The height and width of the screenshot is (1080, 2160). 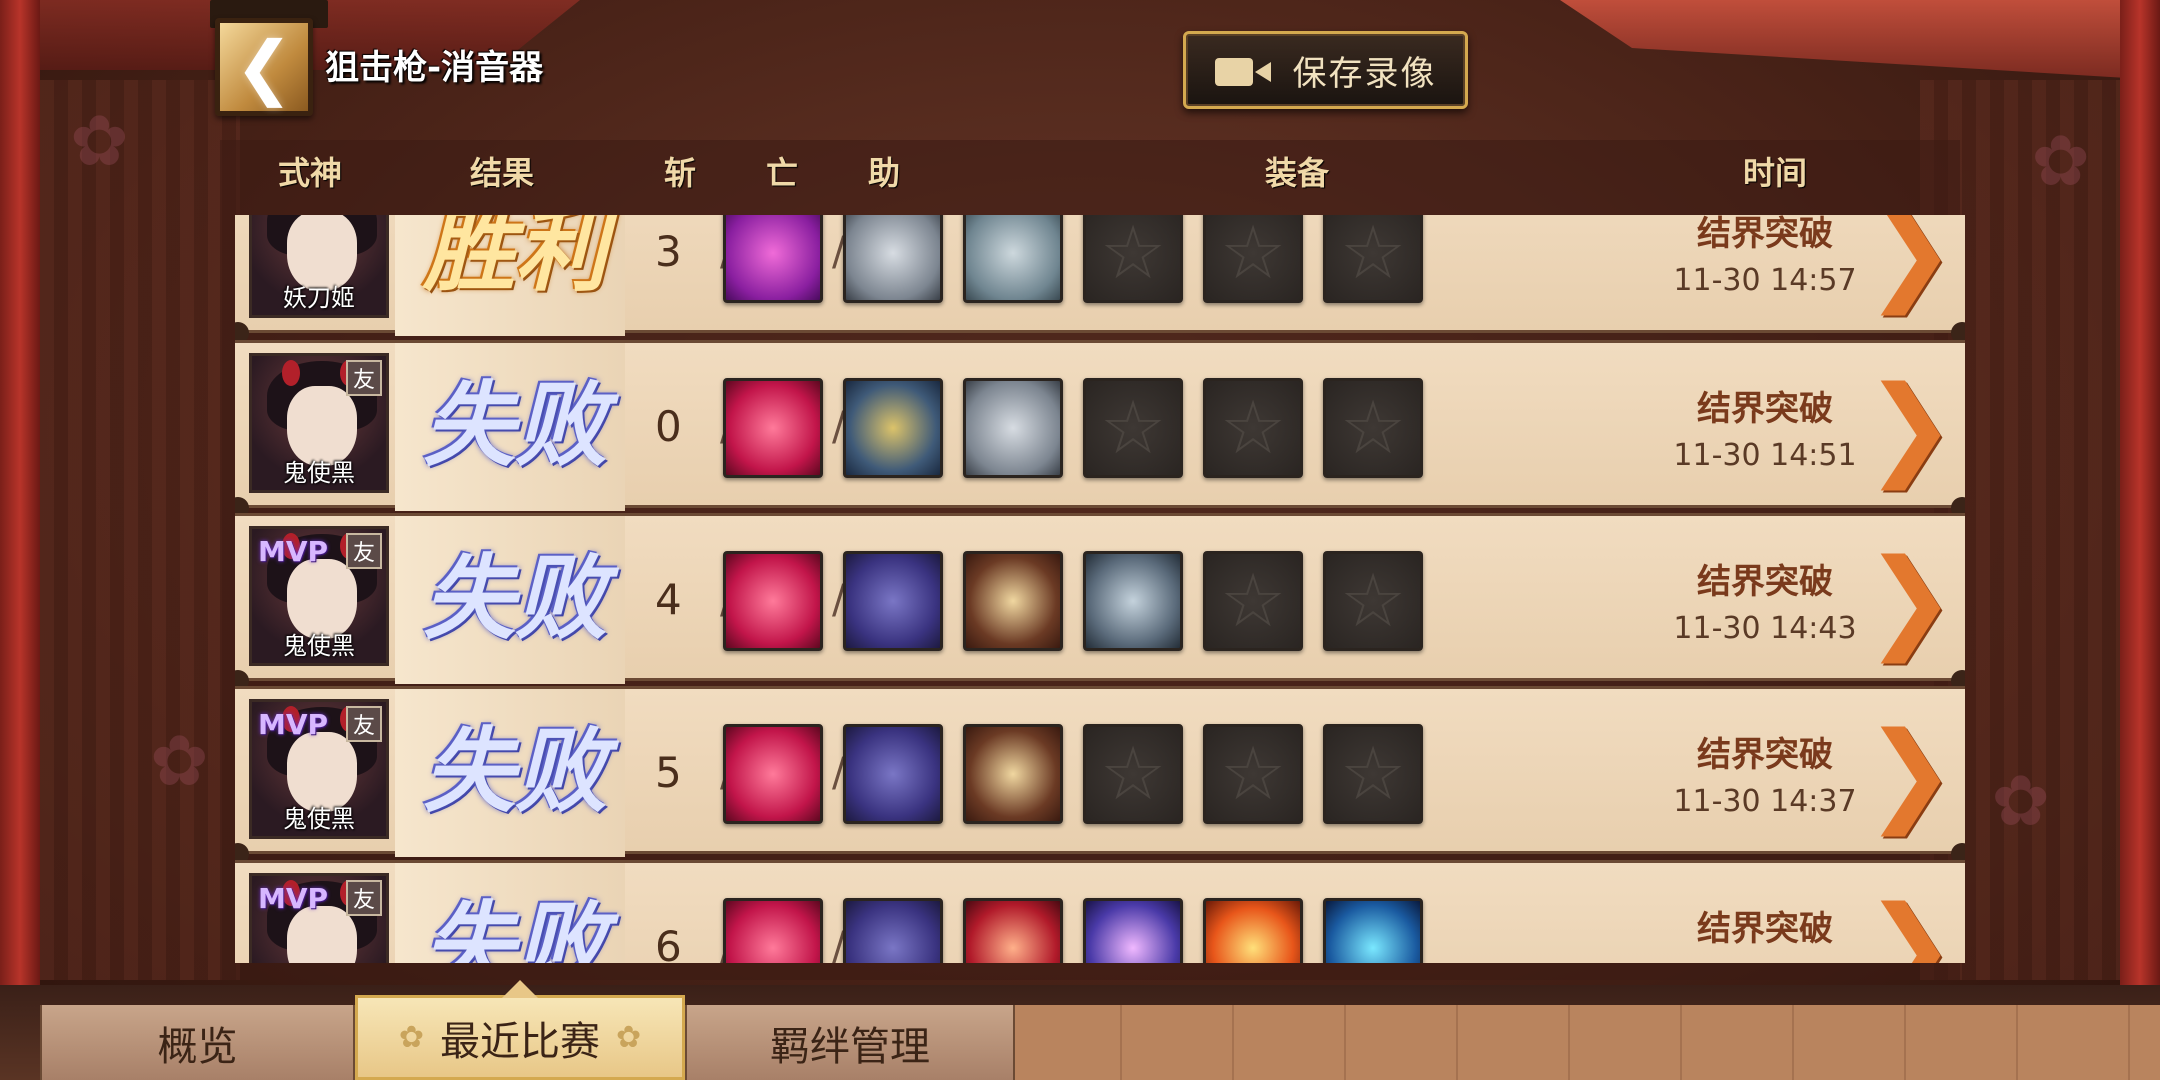 I want to click on shikigami-avatar: 妖刀姬, so click(x=319, y=266).